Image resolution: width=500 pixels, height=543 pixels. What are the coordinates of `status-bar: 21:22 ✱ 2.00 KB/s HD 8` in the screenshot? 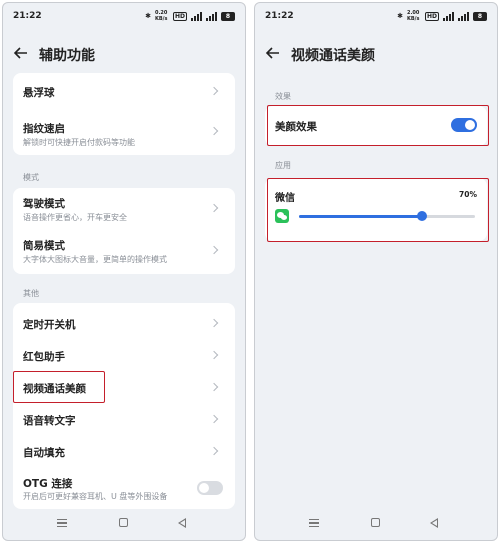 It's located at (376, 18).